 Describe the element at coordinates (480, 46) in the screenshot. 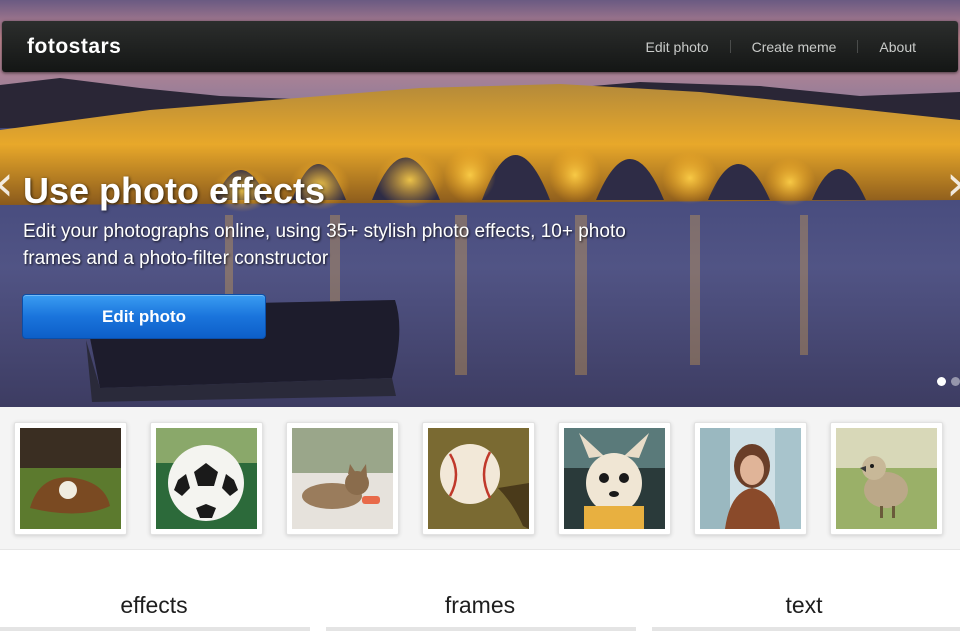

I see `top-navbar: fotostars Edit photo Create meme About` at that location.